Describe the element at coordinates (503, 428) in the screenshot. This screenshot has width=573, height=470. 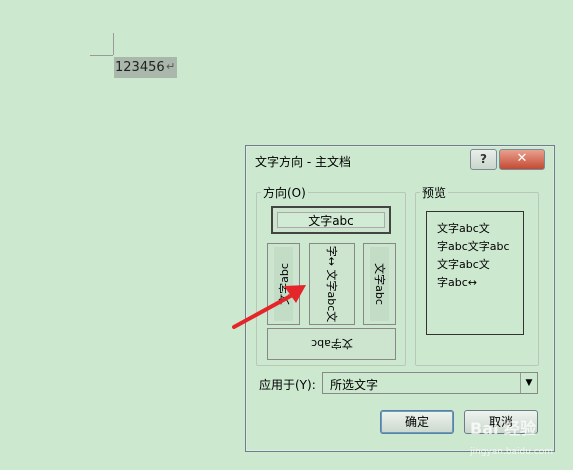
I see `watermark-logo: Bai 经验` at that location.